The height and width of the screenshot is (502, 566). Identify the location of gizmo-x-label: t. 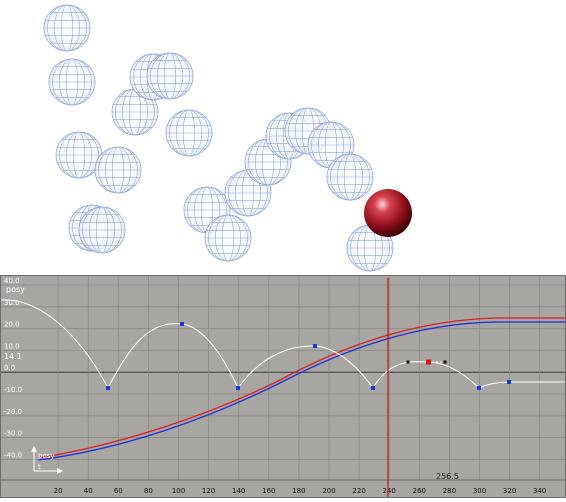
(39, 467).